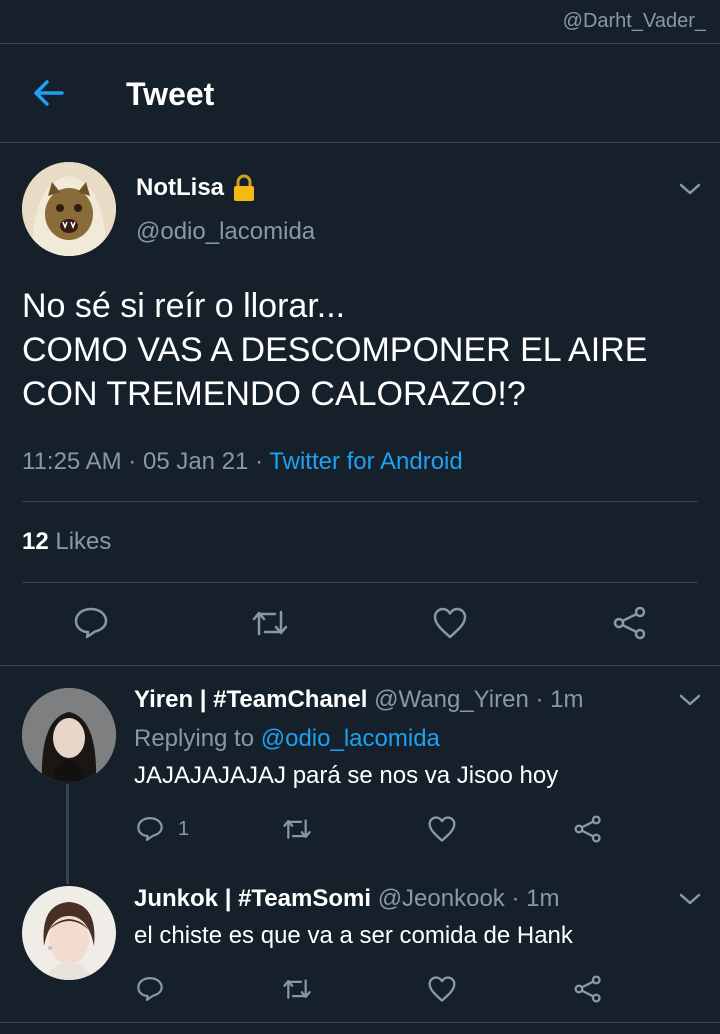  I want to click on tweet-source-link: Twitter for Android, so click(365, 461).